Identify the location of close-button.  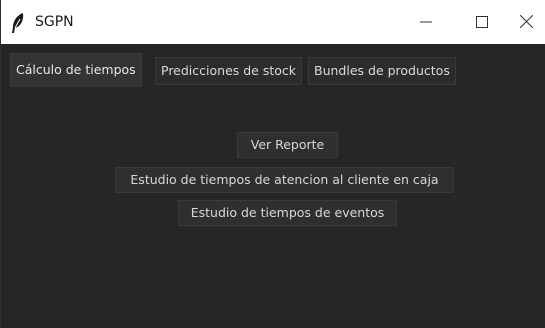
(525, 22).